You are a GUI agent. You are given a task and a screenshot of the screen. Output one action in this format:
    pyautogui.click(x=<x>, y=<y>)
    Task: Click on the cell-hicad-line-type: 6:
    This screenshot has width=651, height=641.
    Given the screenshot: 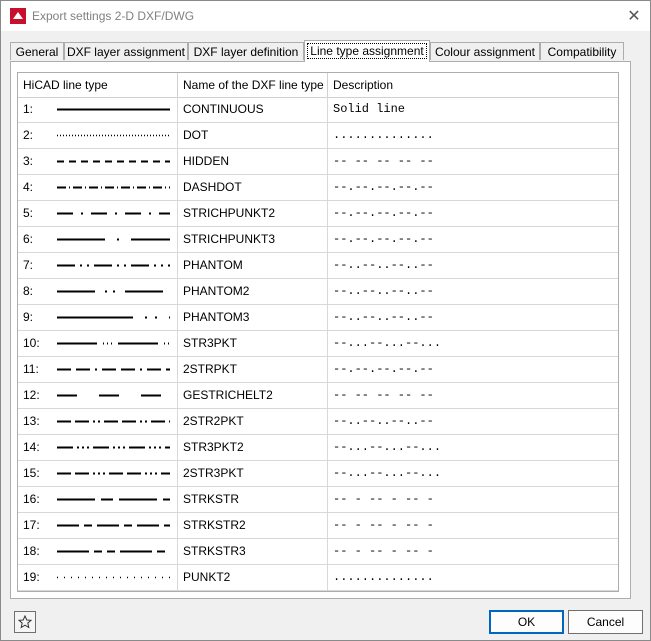 What is the action you would take?
    pyautogui.click(x=98, y=239)
    